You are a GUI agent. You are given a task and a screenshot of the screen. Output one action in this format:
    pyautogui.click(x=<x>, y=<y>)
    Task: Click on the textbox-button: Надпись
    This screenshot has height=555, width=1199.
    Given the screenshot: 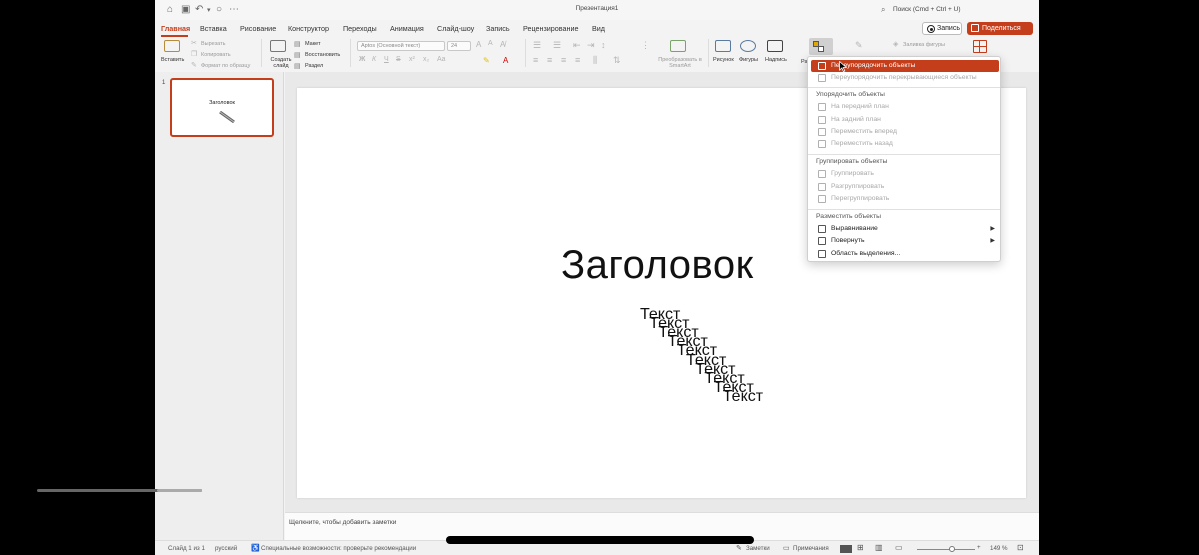 What is the action you would take?
    pyautogui.click(x=776, y=60)
    